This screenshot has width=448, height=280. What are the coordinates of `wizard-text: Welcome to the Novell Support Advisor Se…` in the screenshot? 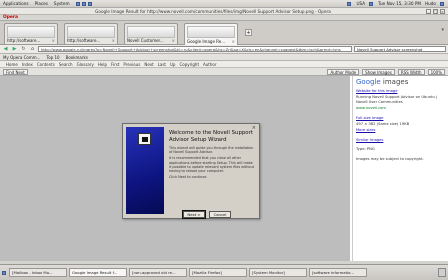 It's located at (212, 155).